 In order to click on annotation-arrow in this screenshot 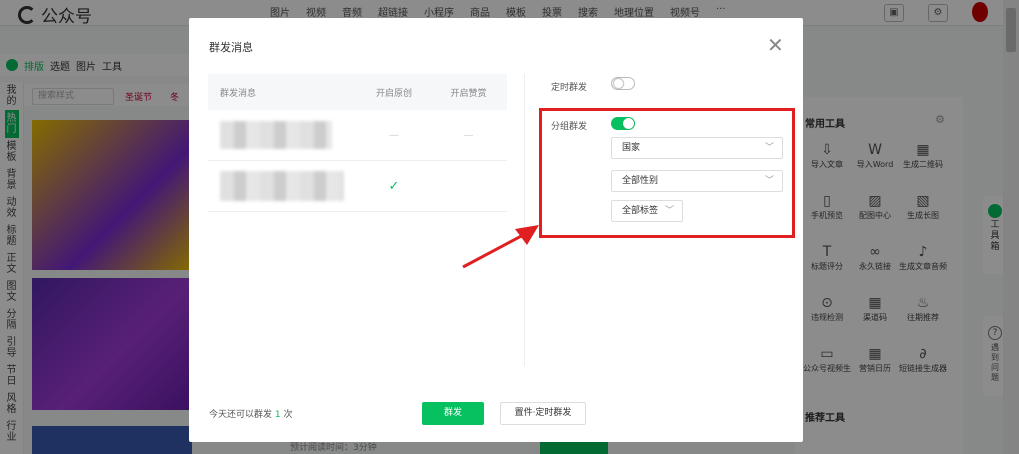, I will do `click(500, 247)`.